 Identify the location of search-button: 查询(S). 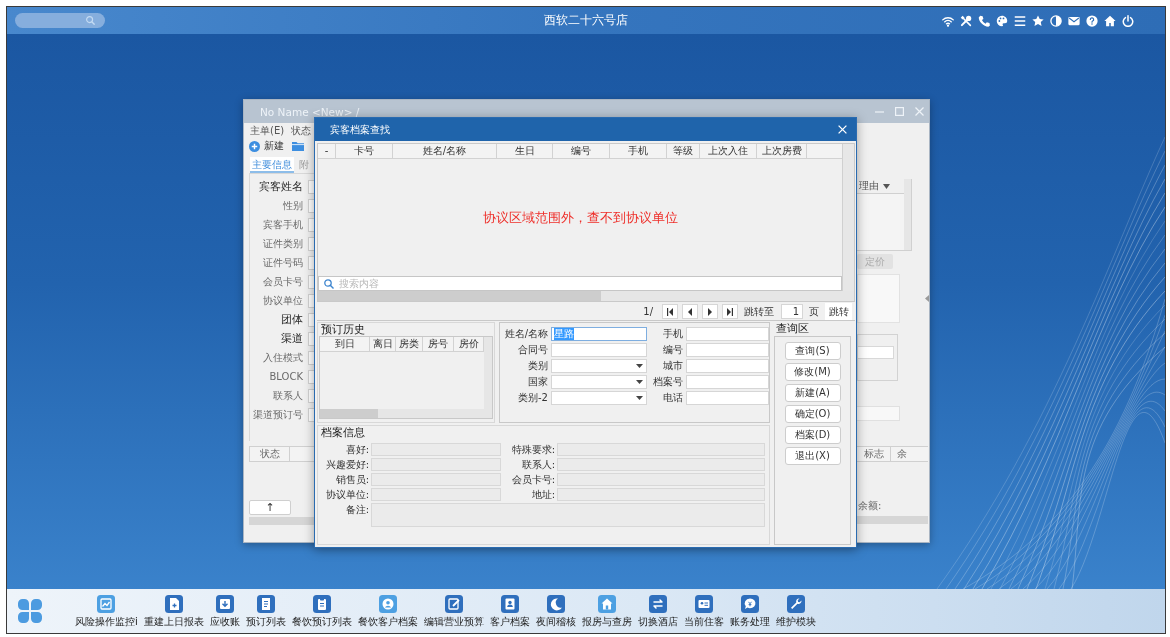
(812, 351).